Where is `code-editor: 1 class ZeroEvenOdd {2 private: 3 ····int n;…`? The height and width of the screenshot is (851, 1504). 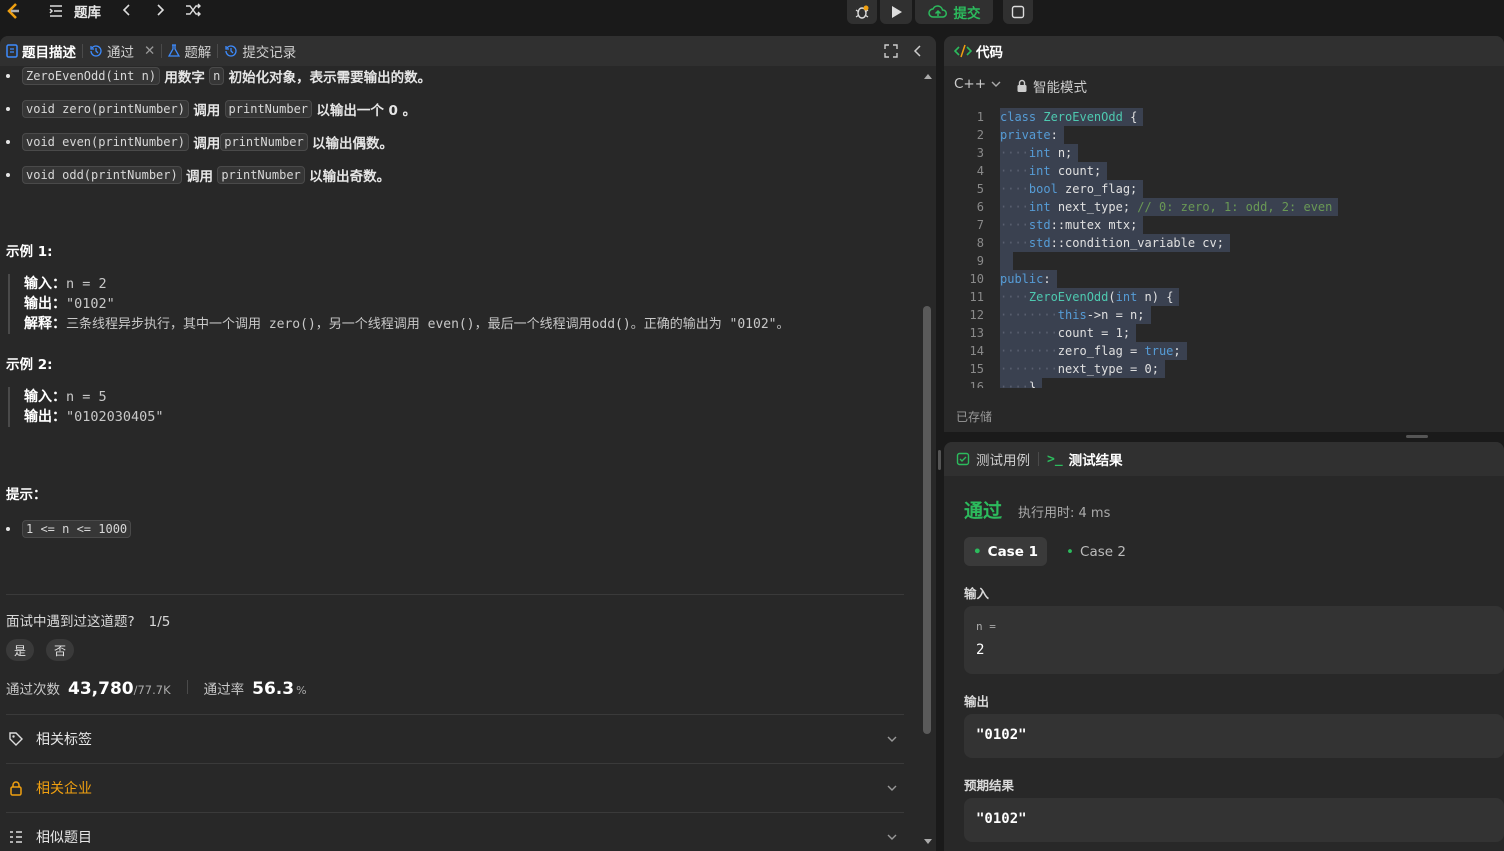 code-editor: 1 class ZeroEvenOdd {2 private: 3 ····int n;… is located at coordinates (1224, 248).